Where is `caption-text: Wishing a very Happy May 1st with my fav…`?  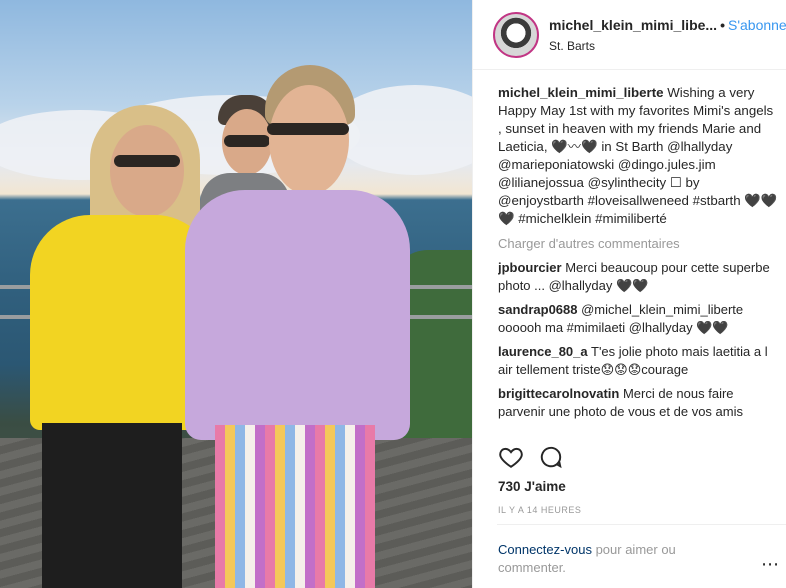
caption-text: Wishing a very Happy May 1st with my fav… is located at coordinates (638, 155).